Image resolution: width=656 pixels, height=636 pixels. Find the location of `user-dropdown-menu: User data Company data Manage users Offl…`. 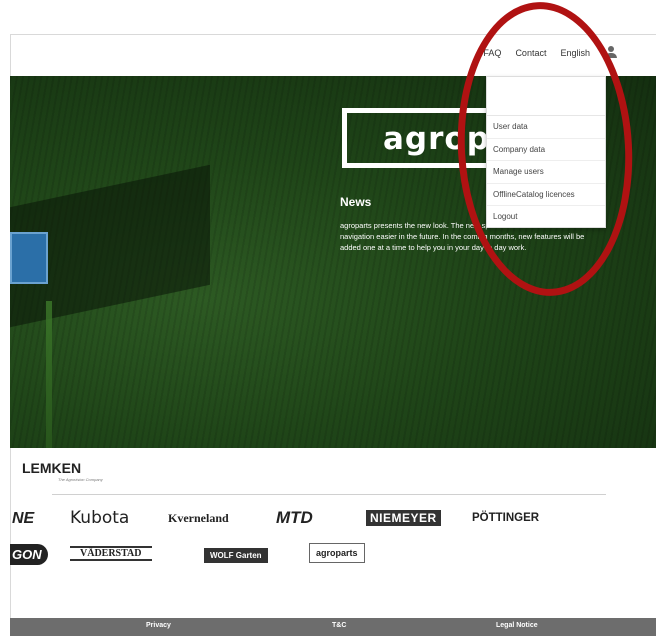

user-dropdown-menu: User data Company data Manage users Offl… is located at coordinates (546, 152).